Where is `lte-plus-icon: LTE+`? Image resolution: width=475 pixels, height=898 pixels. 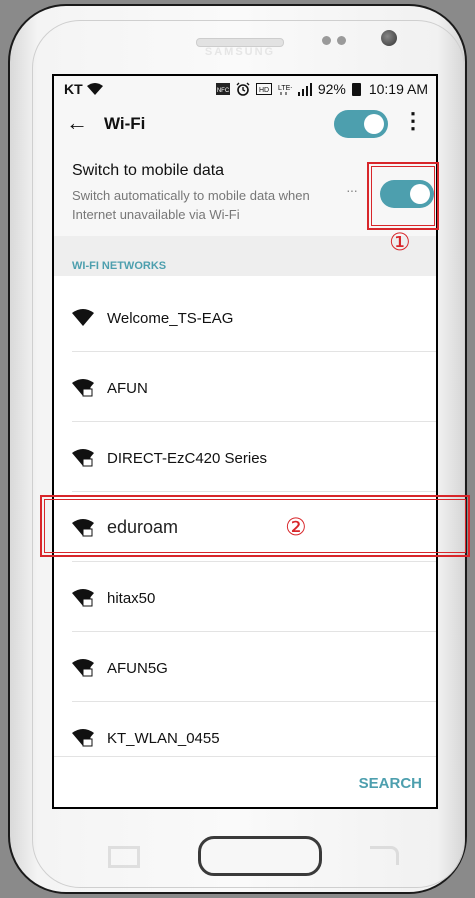
lte-plus-icon: LTE+ is located at coordinates (285, 90).